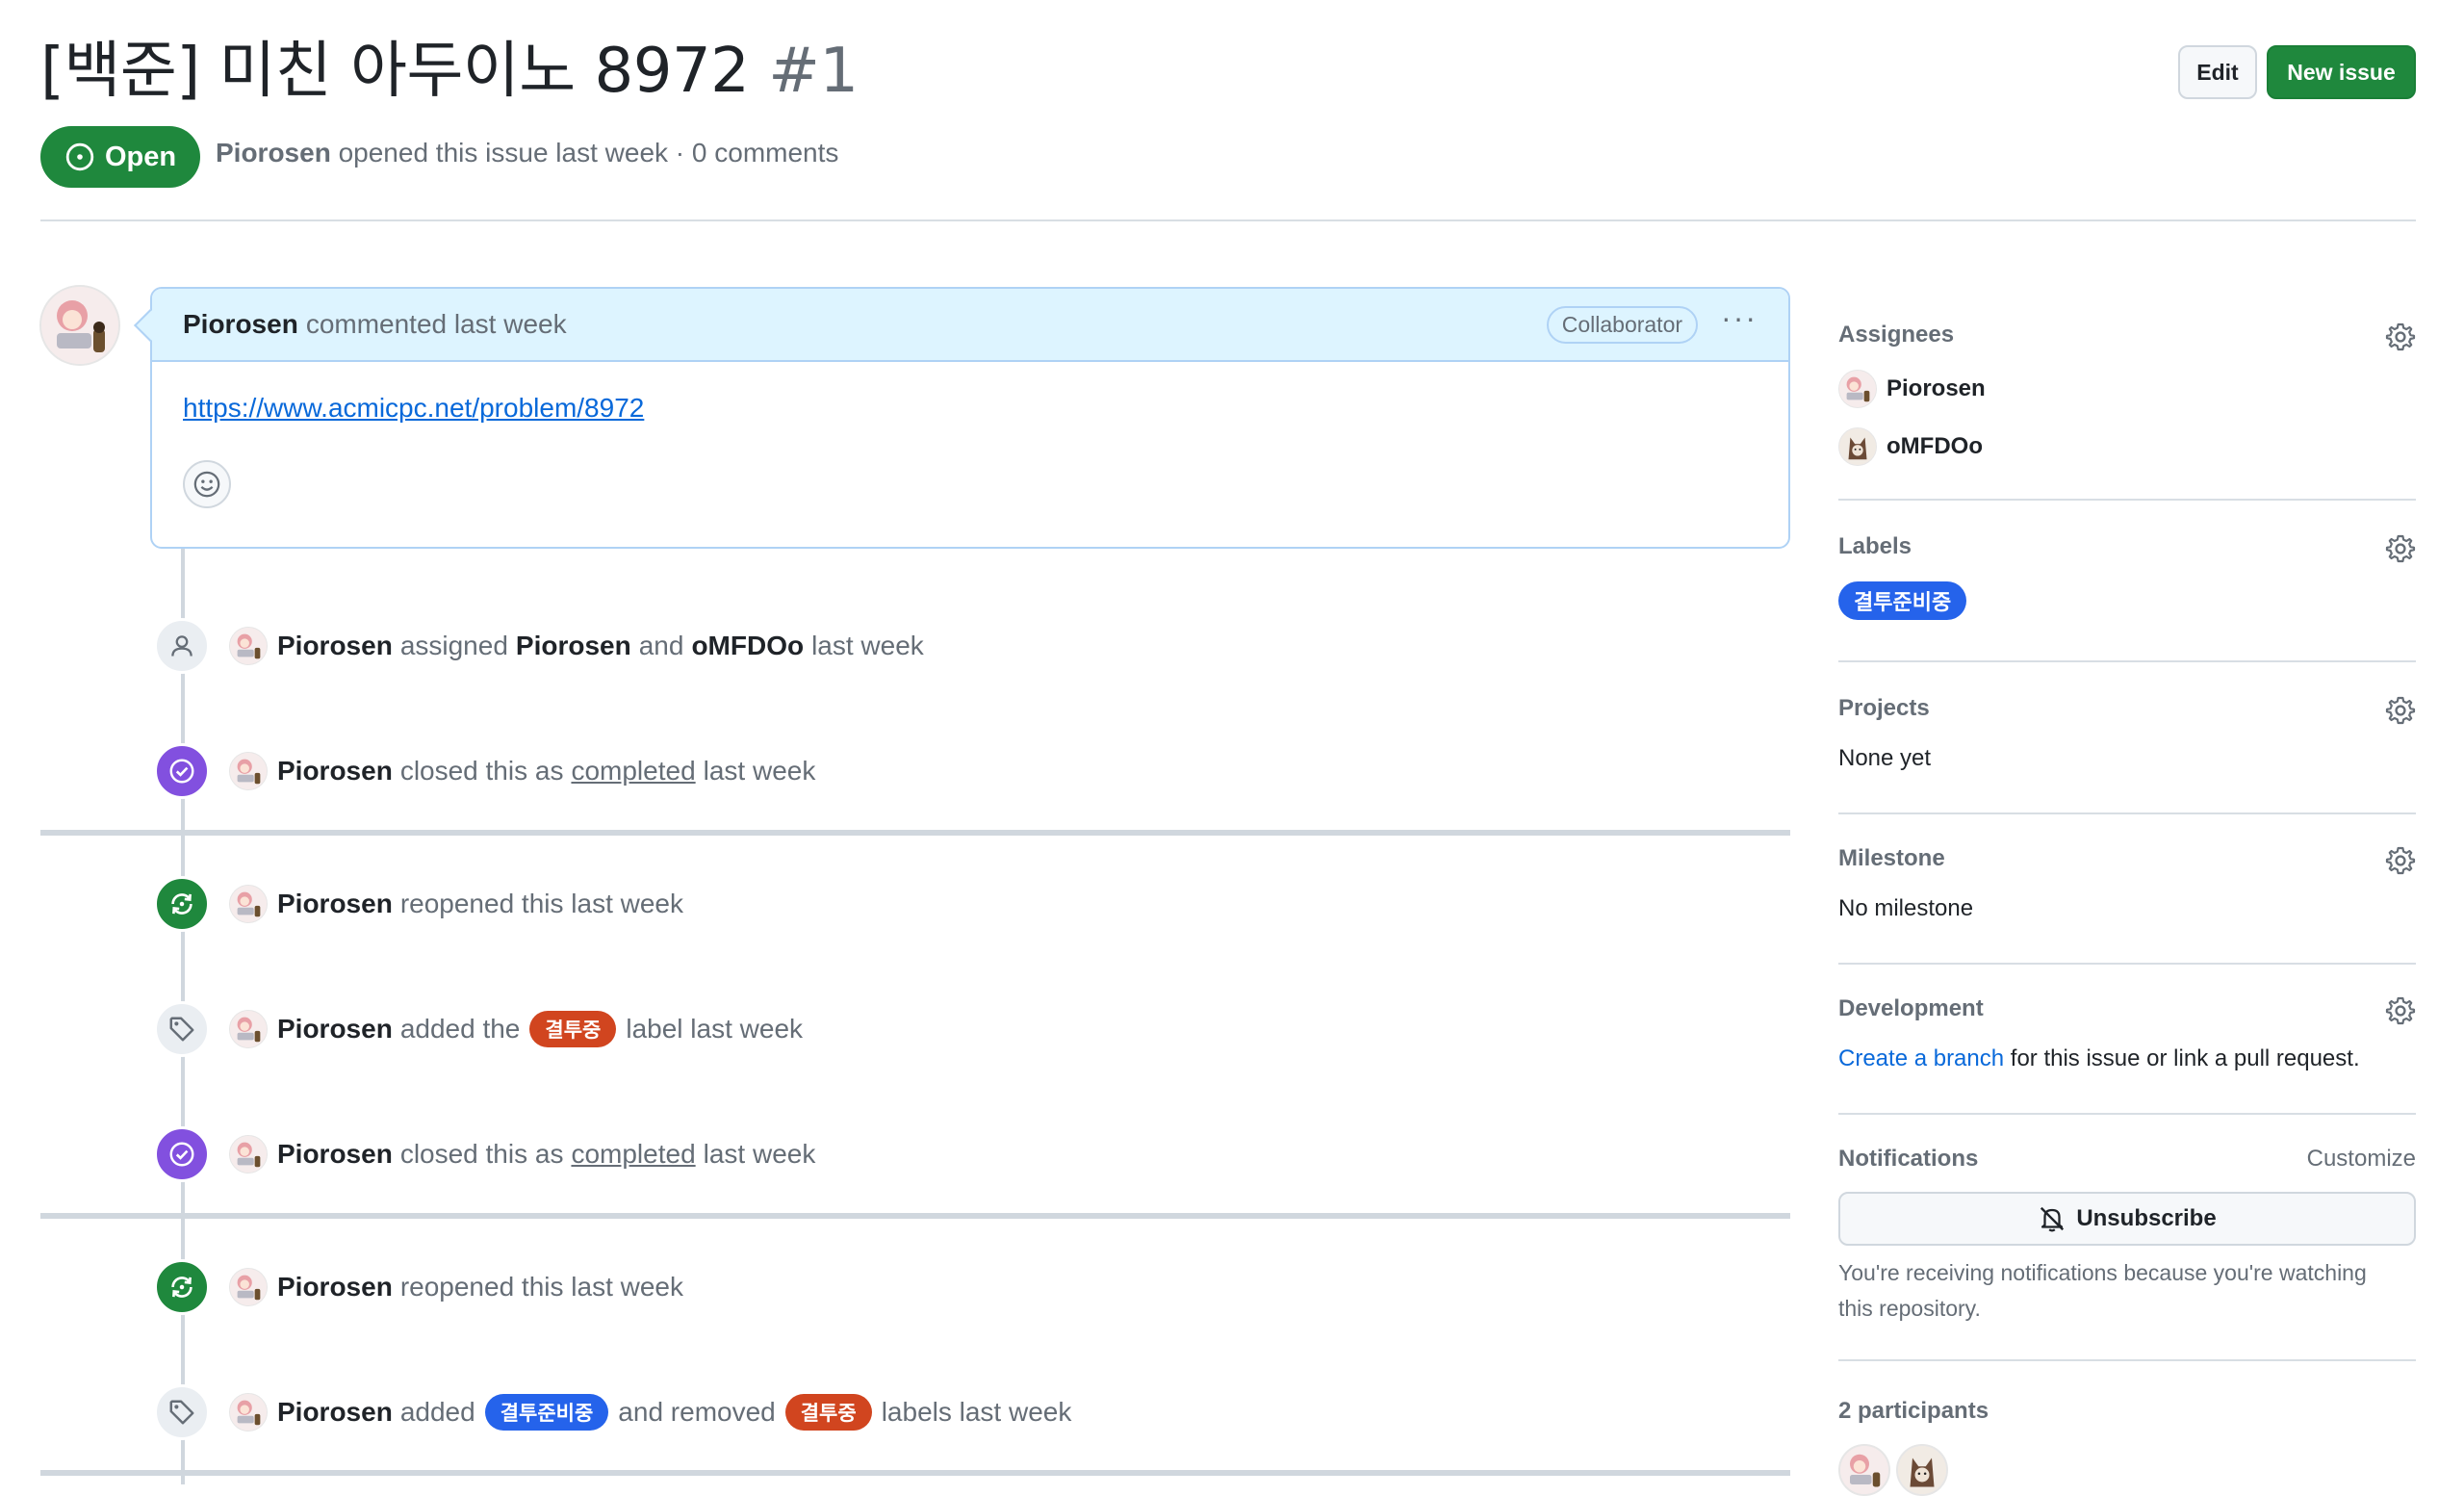 The image size is (2464, 1496). What do you see at coordinates (2127, 859) in the screenshot?
I see `milestone-heading: Milestone` at bounding box center [2127, 859].